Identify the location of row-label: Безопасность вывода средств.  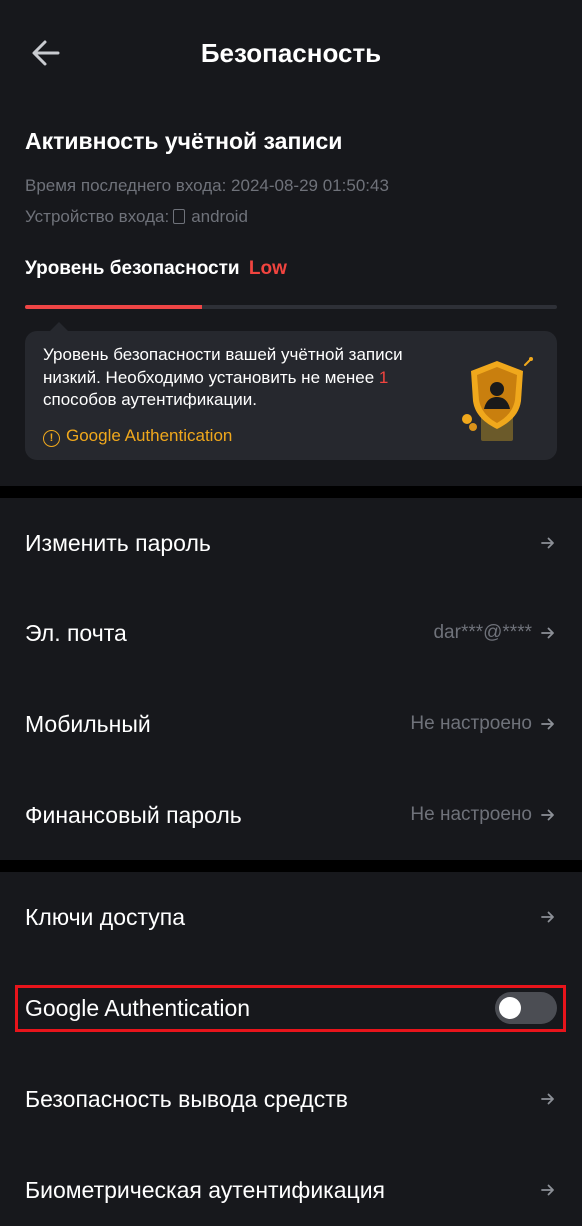
(186, 1099).